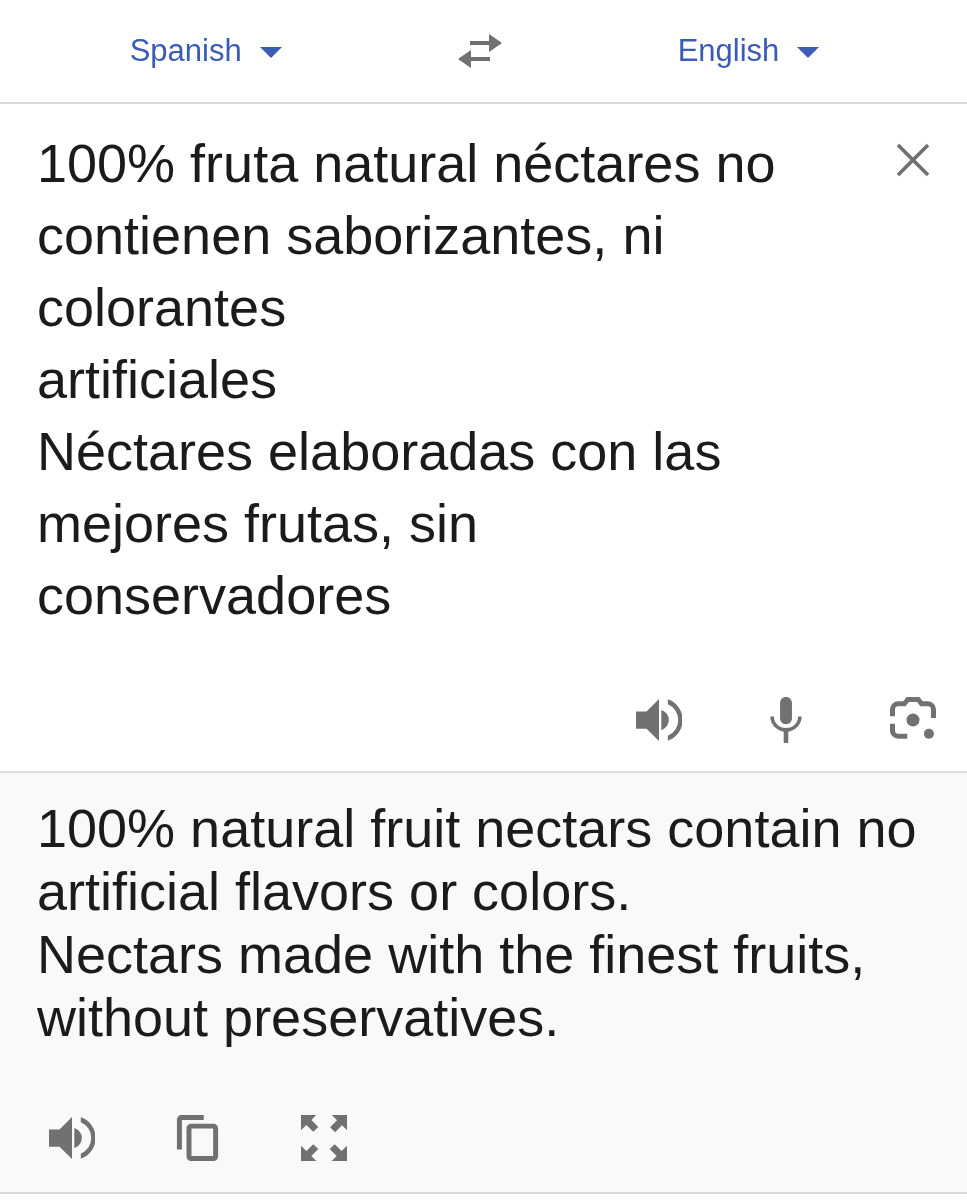 The height and width of the screenshot is (1200, 967). Describe the element at coordinates (913, 160) in the screenshot. I see `close-icon` at that location.